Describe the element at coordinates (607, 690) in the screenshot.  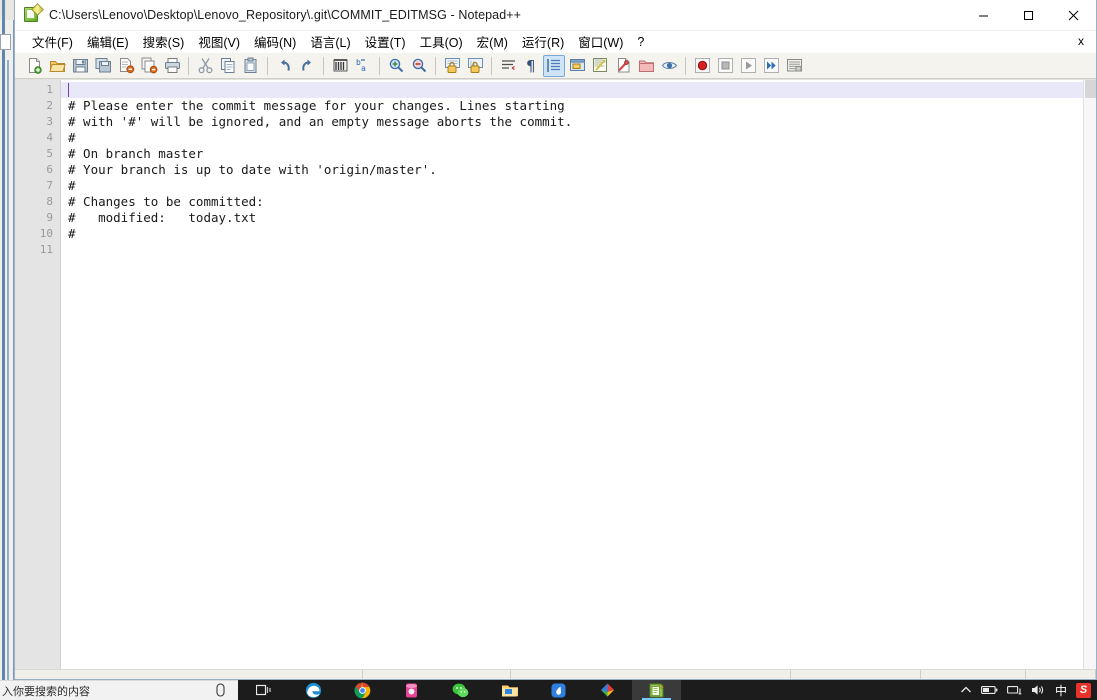
I see `colorful-app-icon` at that location.